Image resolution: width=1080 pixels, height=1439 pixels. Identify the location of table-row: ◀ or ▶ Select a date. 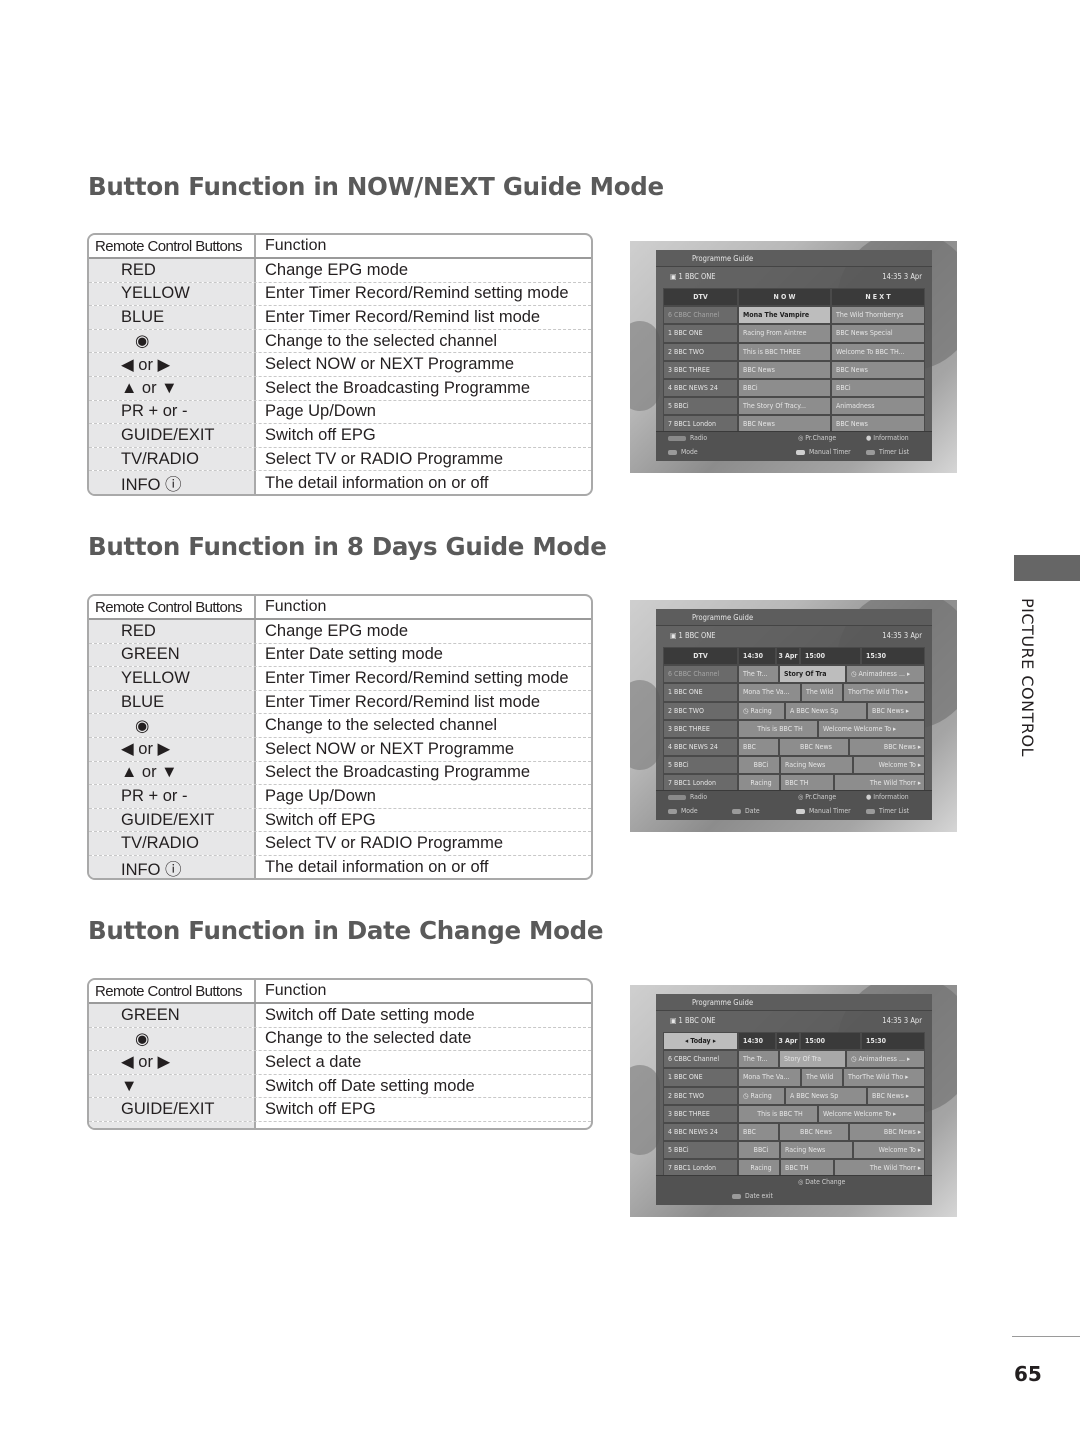
(340, 1063).